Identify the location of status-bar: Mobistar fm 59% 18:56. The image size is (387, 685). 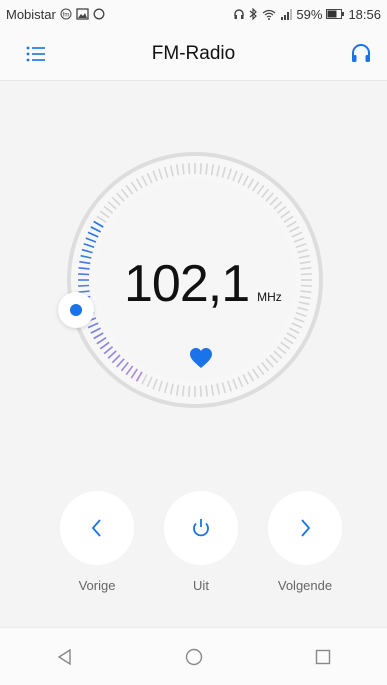
(193, 14).